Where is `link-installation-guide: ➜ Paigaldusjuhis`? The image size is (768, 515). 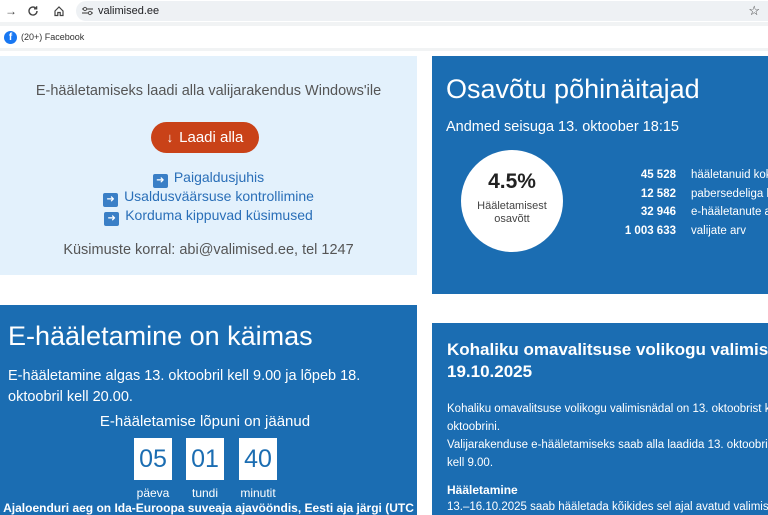
link-installation-guide: ➜ Paigaldusjuhis is located at coordinates (208, 178).